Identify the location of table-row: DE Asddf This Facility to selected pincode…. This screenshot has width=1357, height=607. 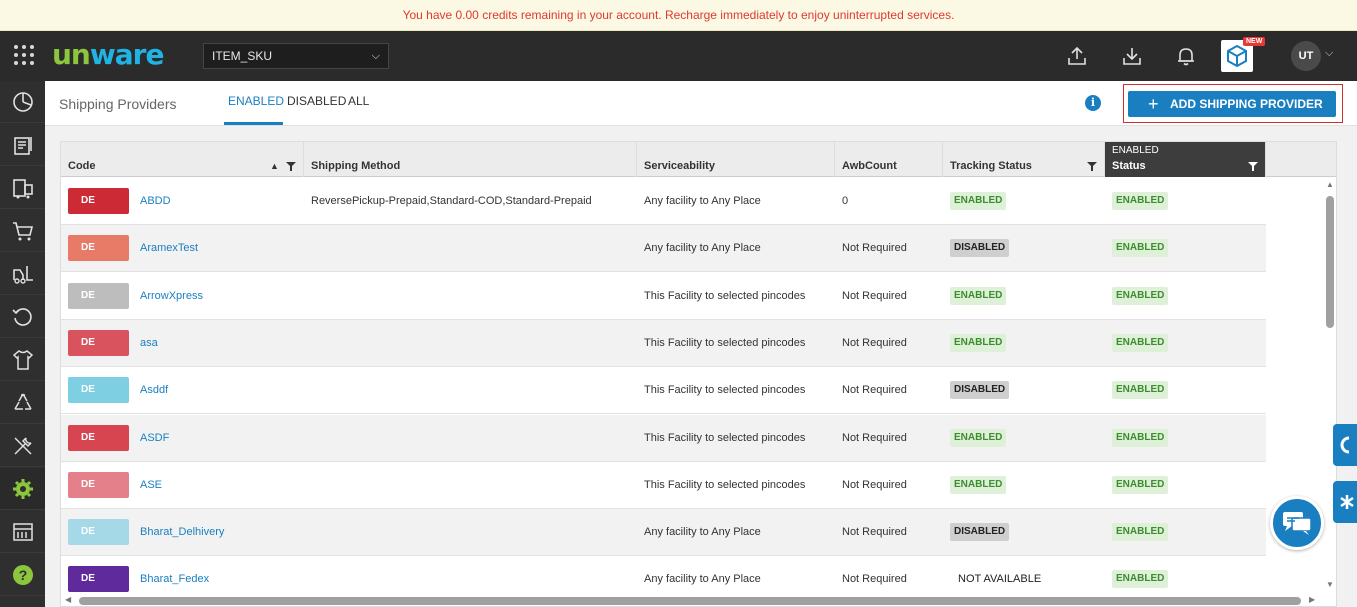
(663, 391).